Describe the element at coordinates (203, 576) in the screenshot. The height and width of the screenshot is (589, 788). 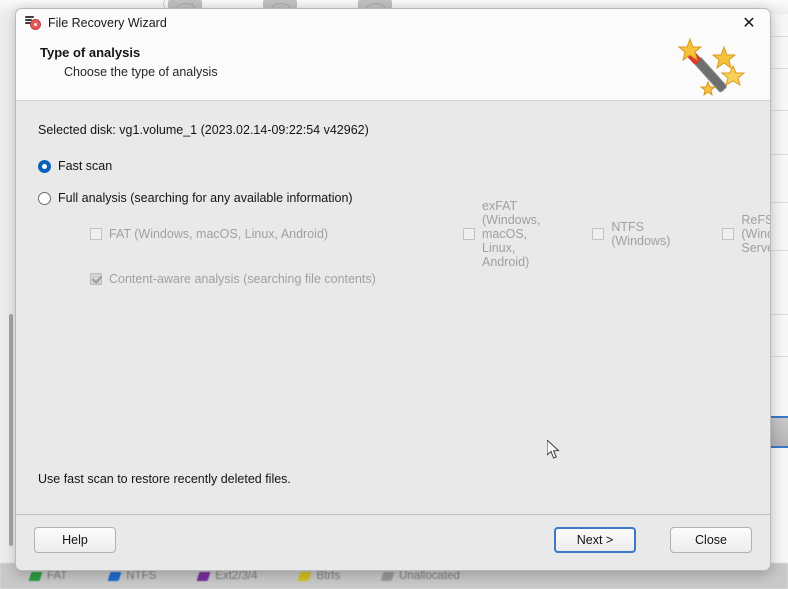
I see `legend-color-swatch-ext` at that location.